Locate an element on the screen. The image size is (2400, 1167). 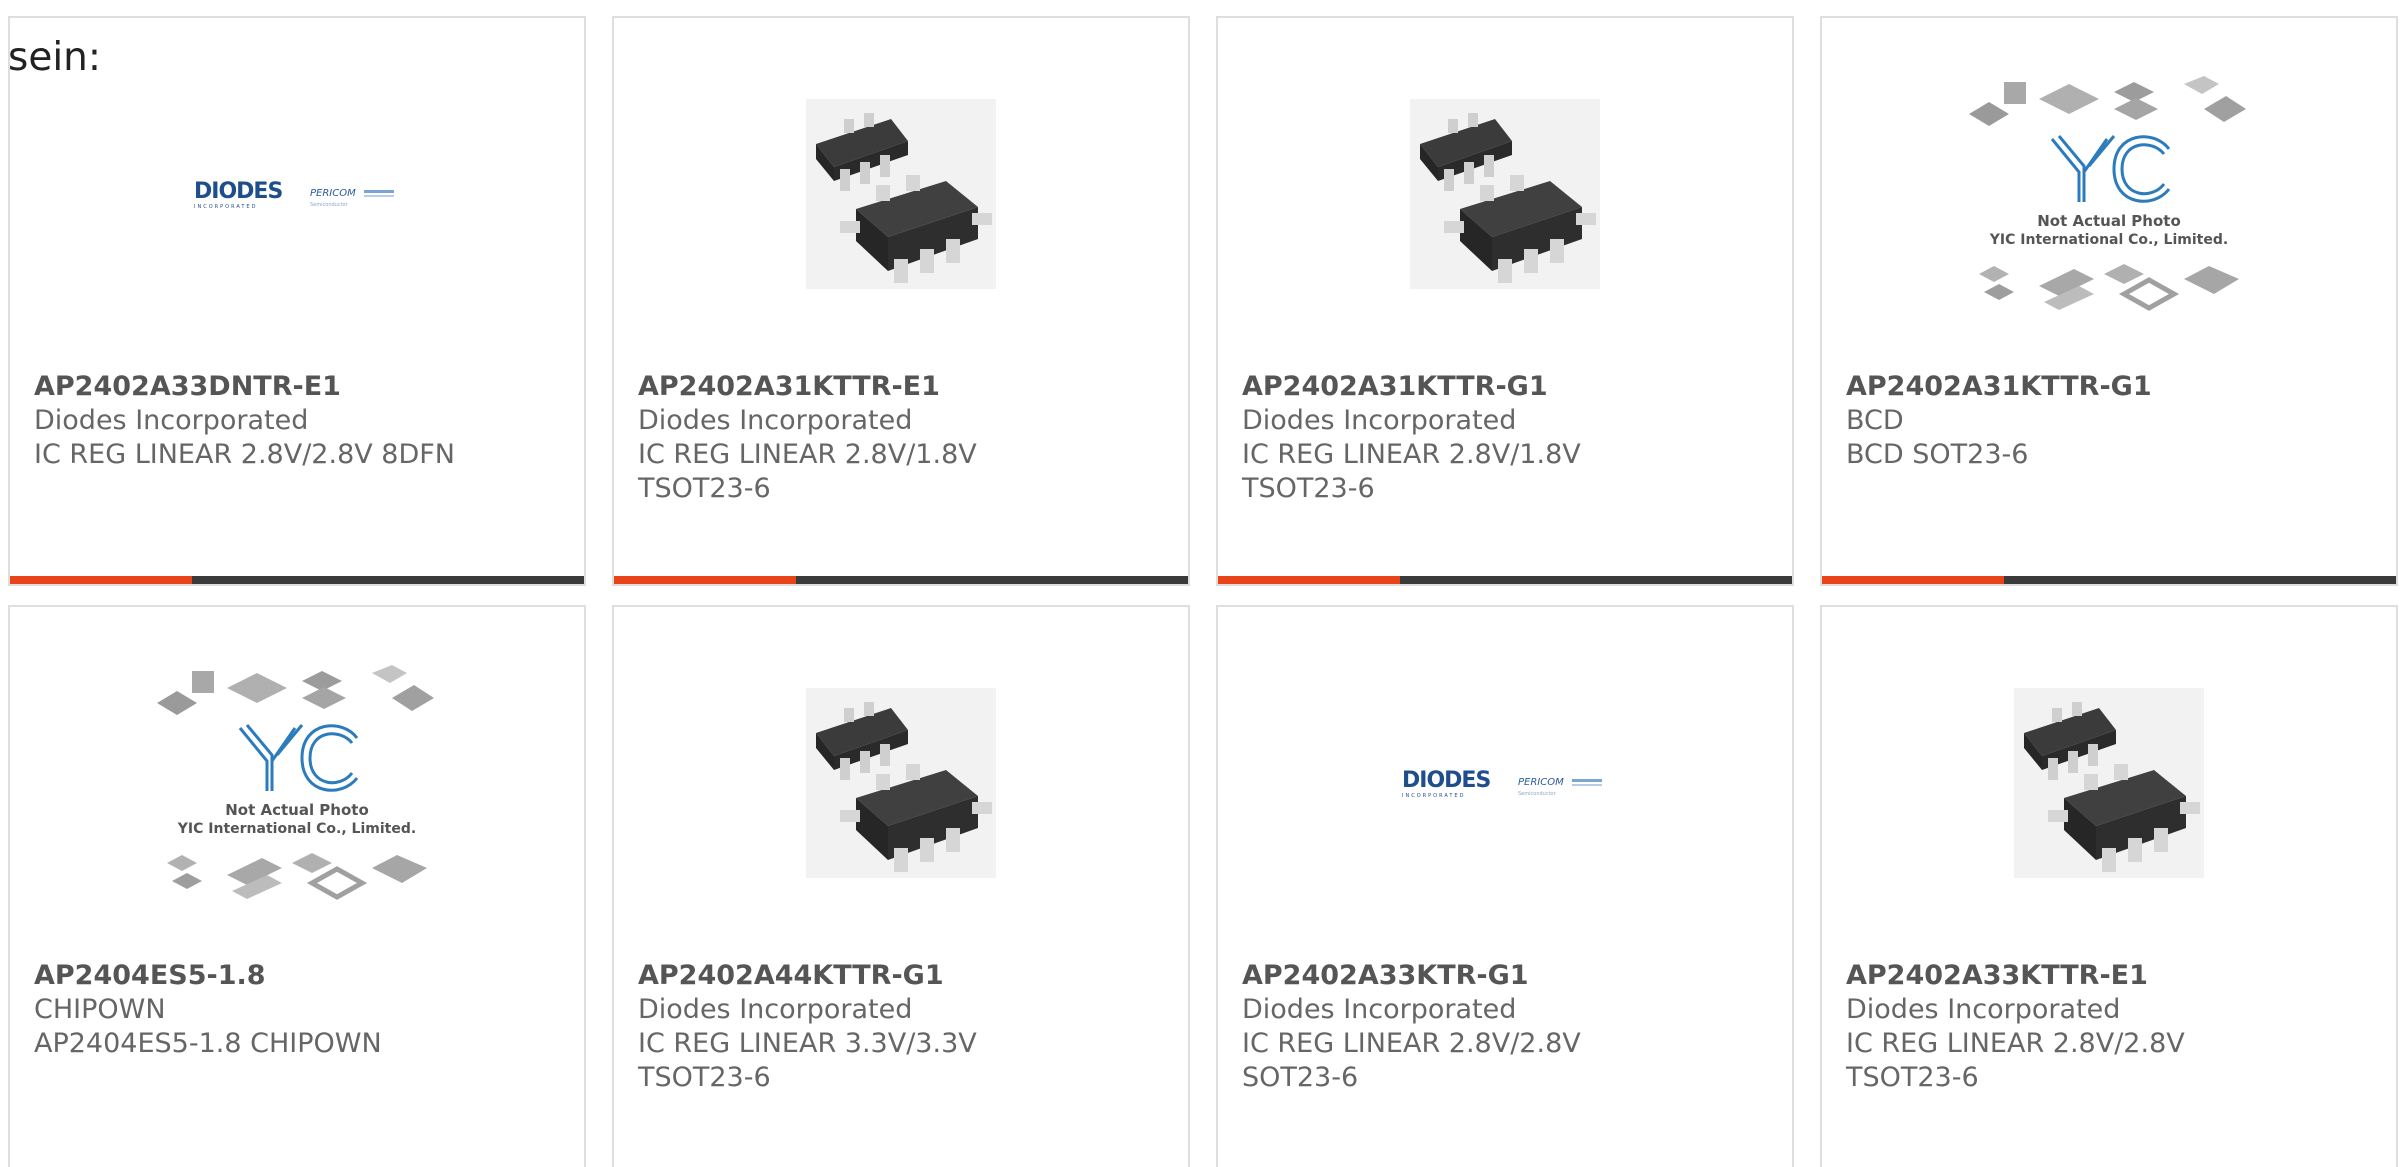
product-description: IC REG LINEAR 3.3V/3.3V TSOT23-6 is located at coordinates (807, 1060).